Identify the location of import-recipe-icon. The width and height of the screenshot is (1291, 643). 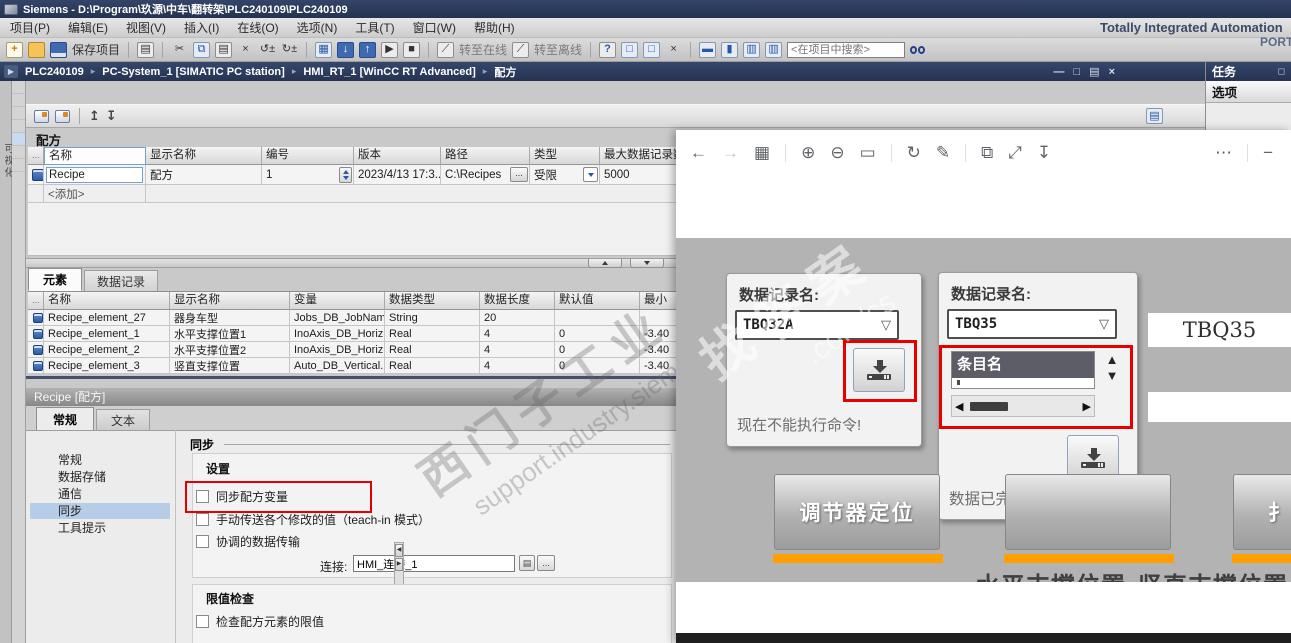
(62, 116).